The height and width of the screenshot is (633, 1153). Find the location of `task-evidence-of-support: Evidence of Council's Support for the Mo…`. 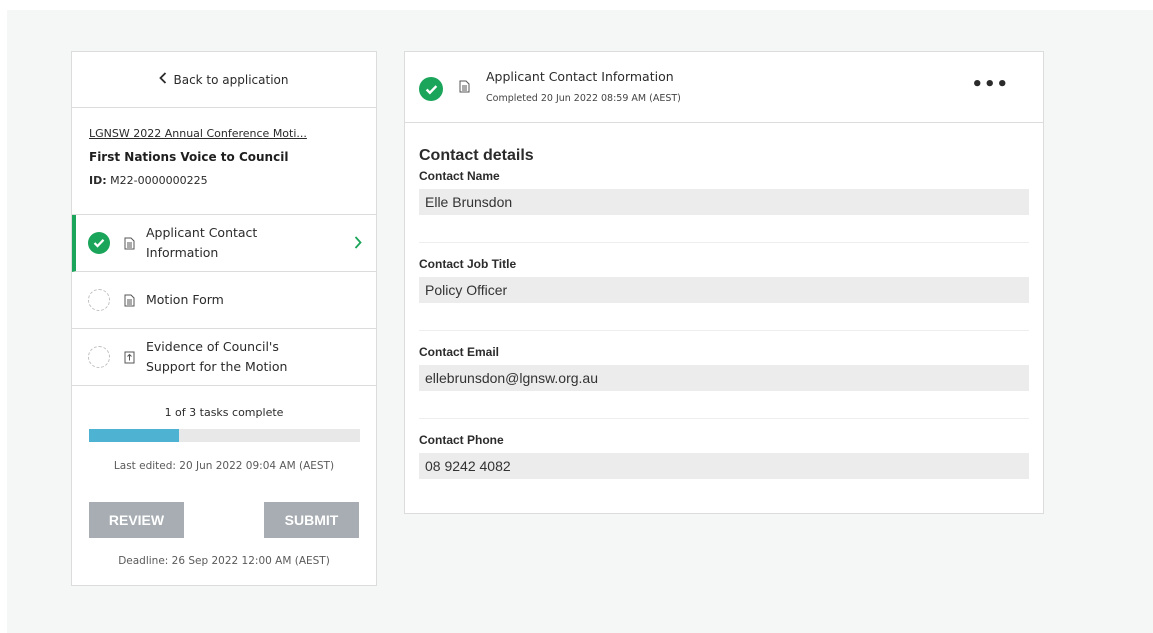

task-evidence-of-support: Evidence of Council's Support for the Mo… is located at coordinates (224, 357).